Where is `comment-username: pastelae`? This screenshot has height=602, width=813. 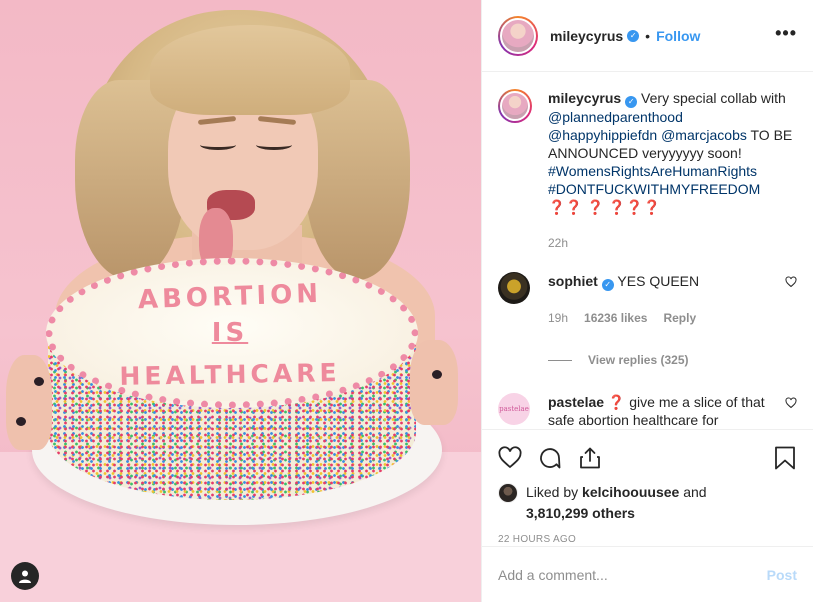 comment-username: pastelae is located at coordinates (576, 402).